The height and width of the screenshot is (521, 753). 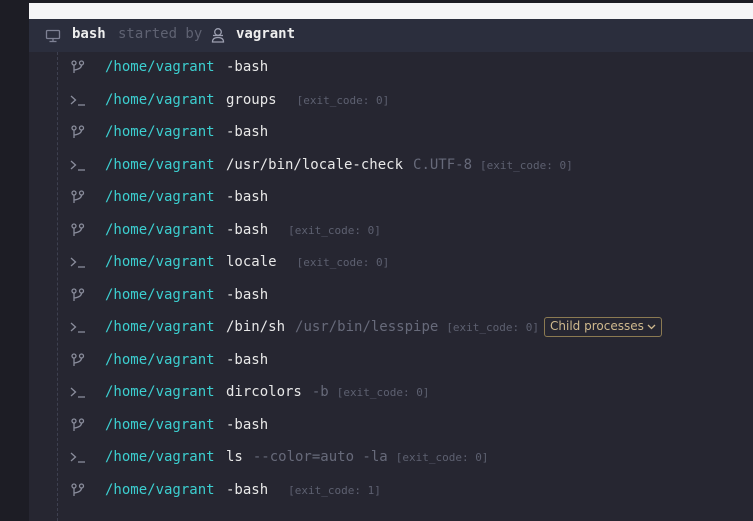 I want to click on command-line: locale [exit_code: 0], so click(x=307, y=262).